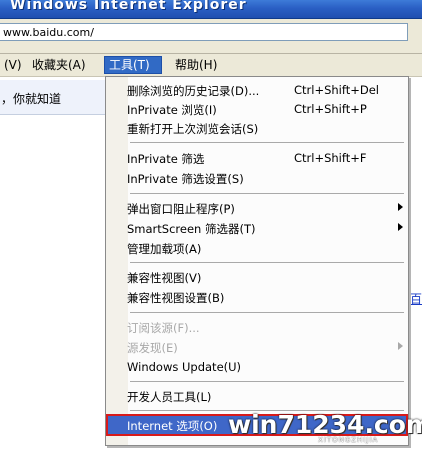  Describe the element at coordinates (330, 158) in the screenshot. I see `menu-item-shortcut: Ctrl+Shift+F` at that location.